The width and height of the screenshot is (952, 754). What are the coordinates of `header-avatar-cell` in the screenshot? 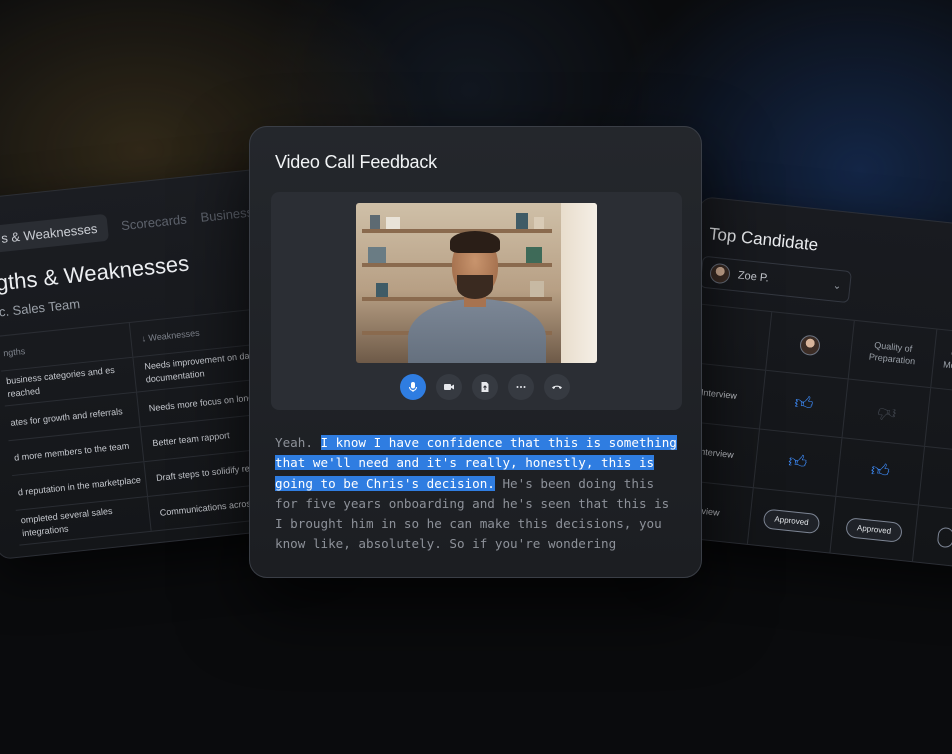 It's located at (810, 345).